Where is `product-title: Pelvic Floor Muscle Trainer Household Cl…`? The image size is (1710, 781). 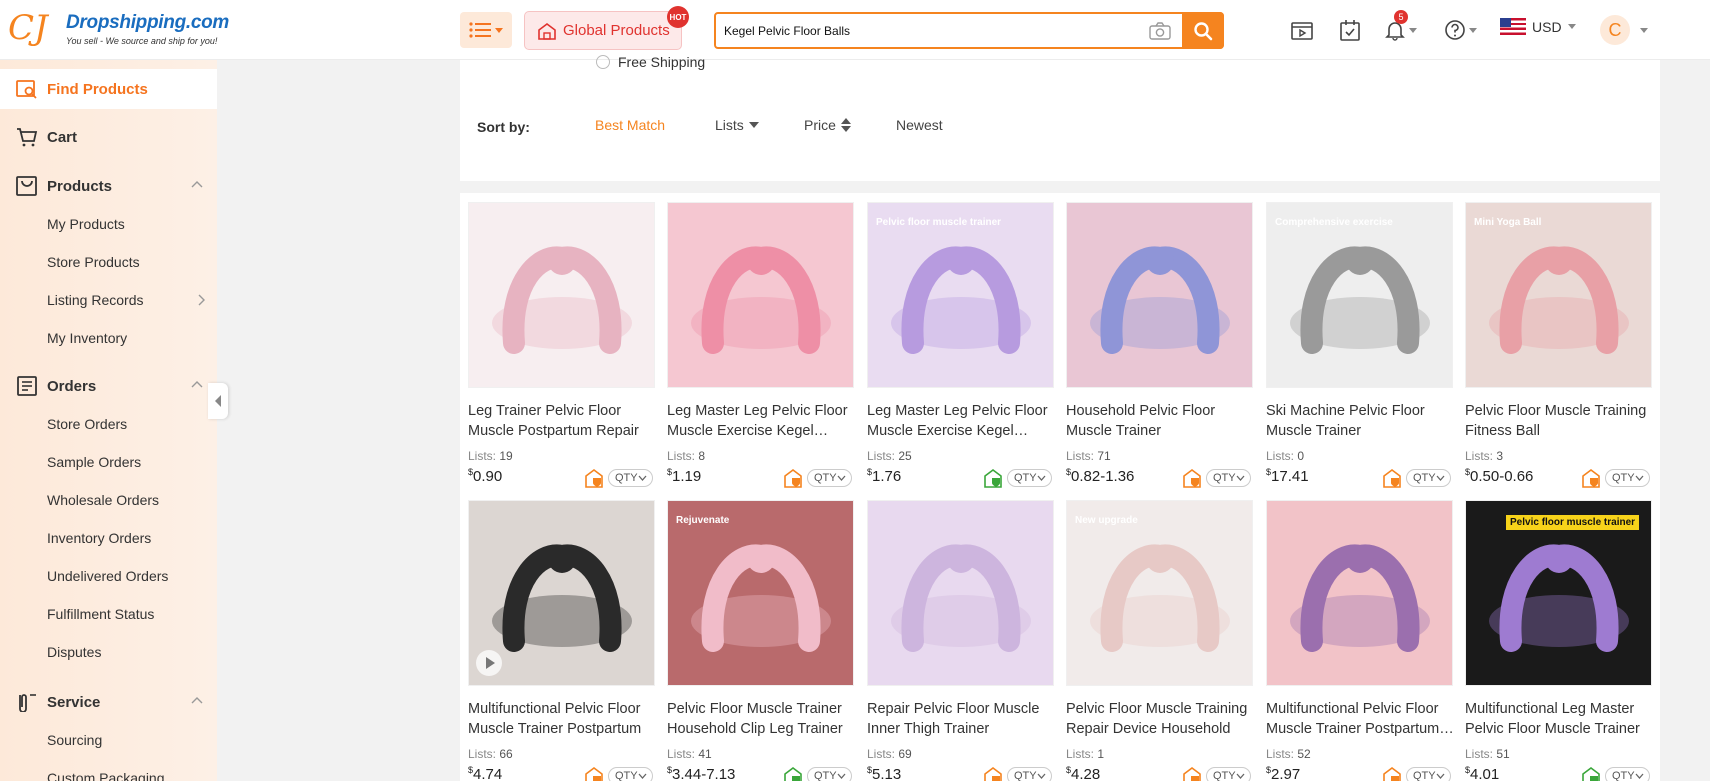 product-title: Pelvic Floor Muscle Trainer Household Cl… is located at coordinates (761, 719).